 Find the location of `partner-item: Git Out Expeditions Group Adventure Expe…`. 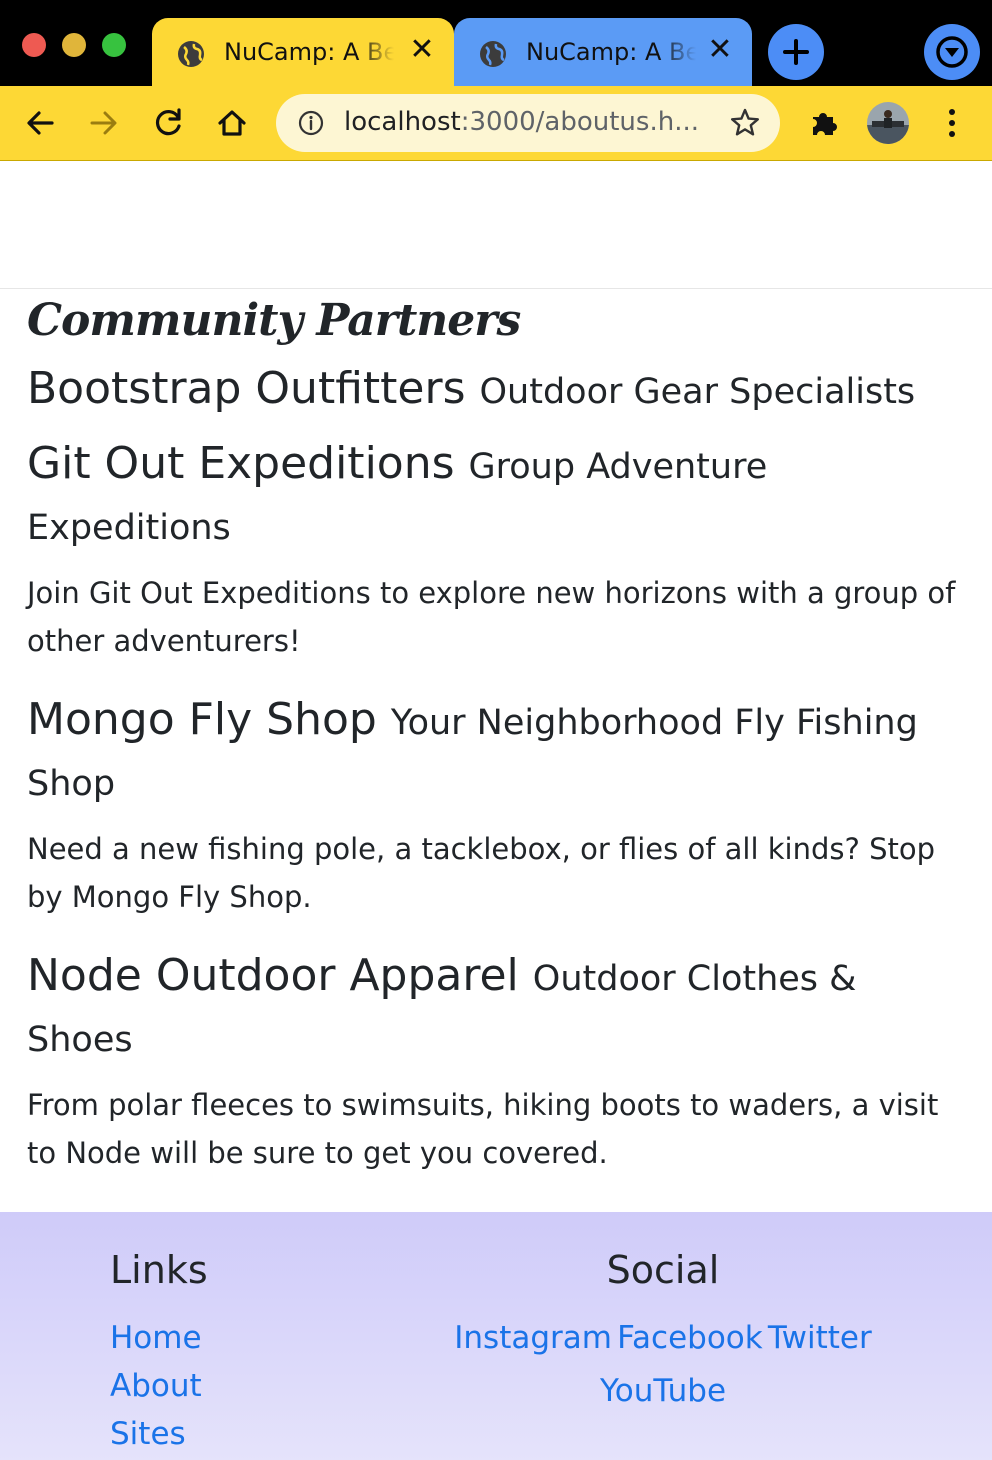

partner-item: Git Out Expeditions Group Adventure Expe… is located at coordinates (496, 550).